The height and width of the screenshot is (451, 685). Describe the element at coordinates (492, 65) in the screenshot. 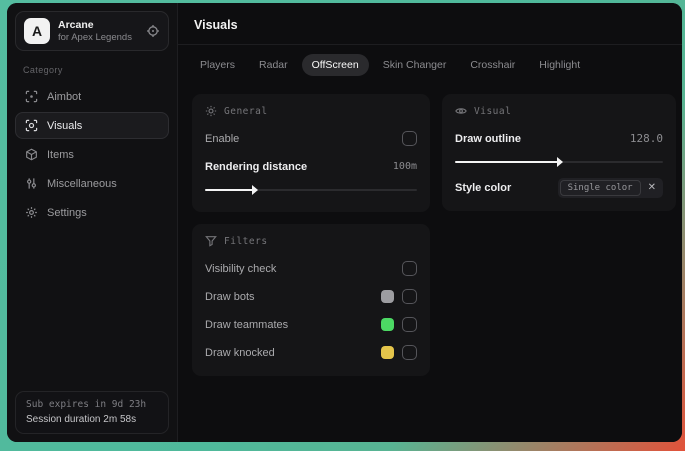

I see `tab-crosshair: Crosshair` at that location.